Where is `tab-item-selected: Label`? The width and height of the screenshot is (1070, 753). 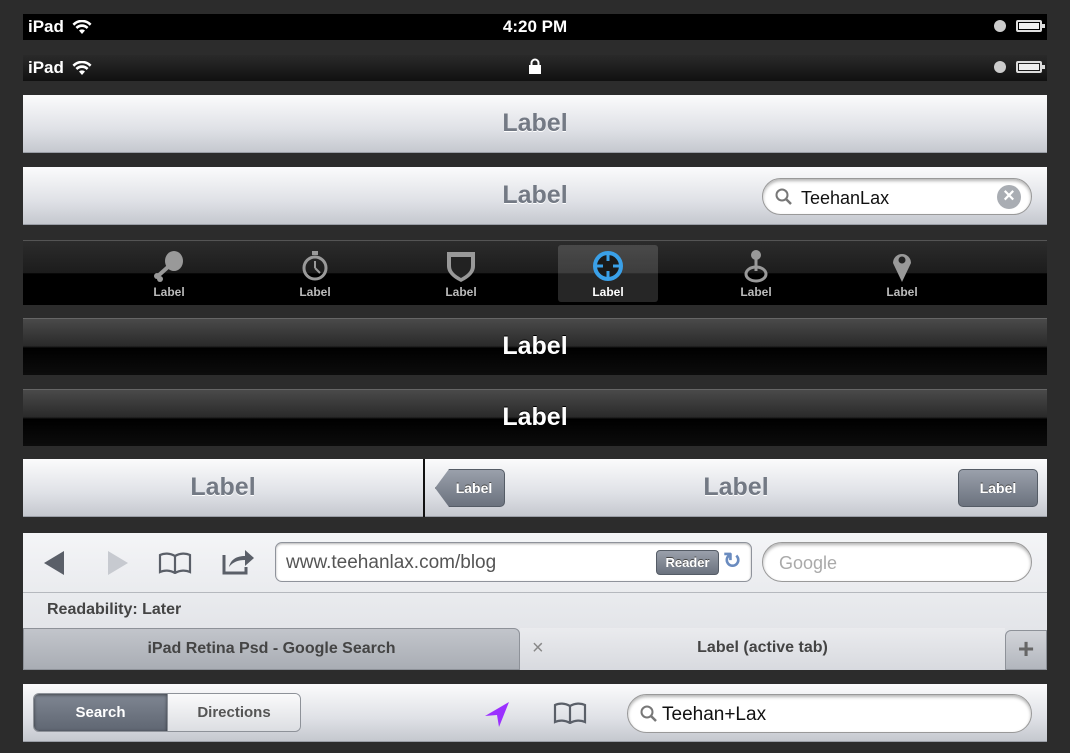
tab-item-selected: Label is located at coordinates (608, 273).